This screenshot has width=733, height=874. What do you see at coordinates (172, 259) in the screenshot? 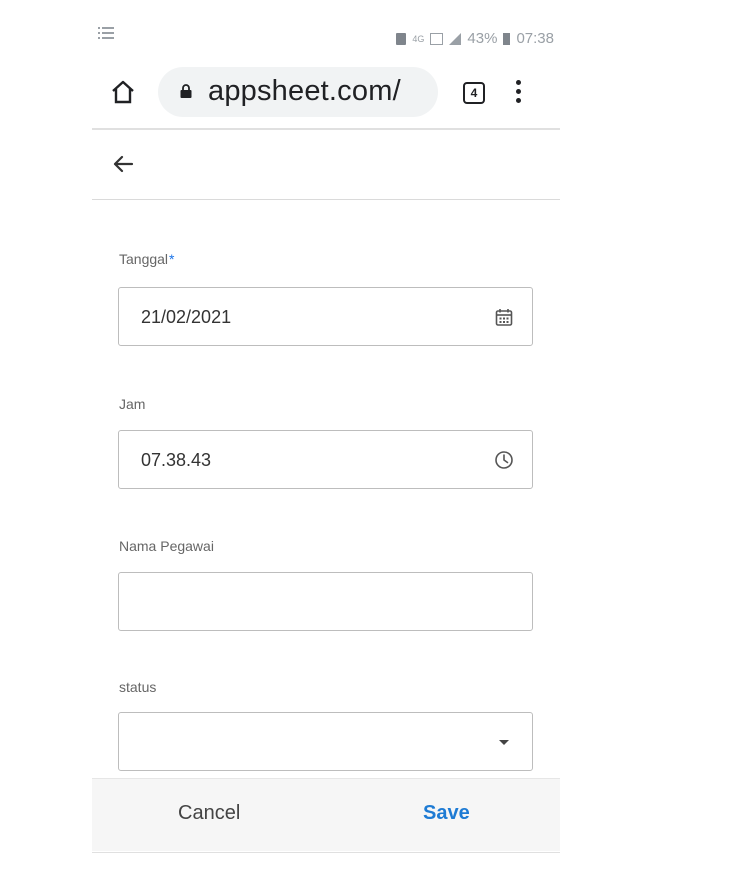
I see `required-asterisk: *` at bounding box center [172, 259].